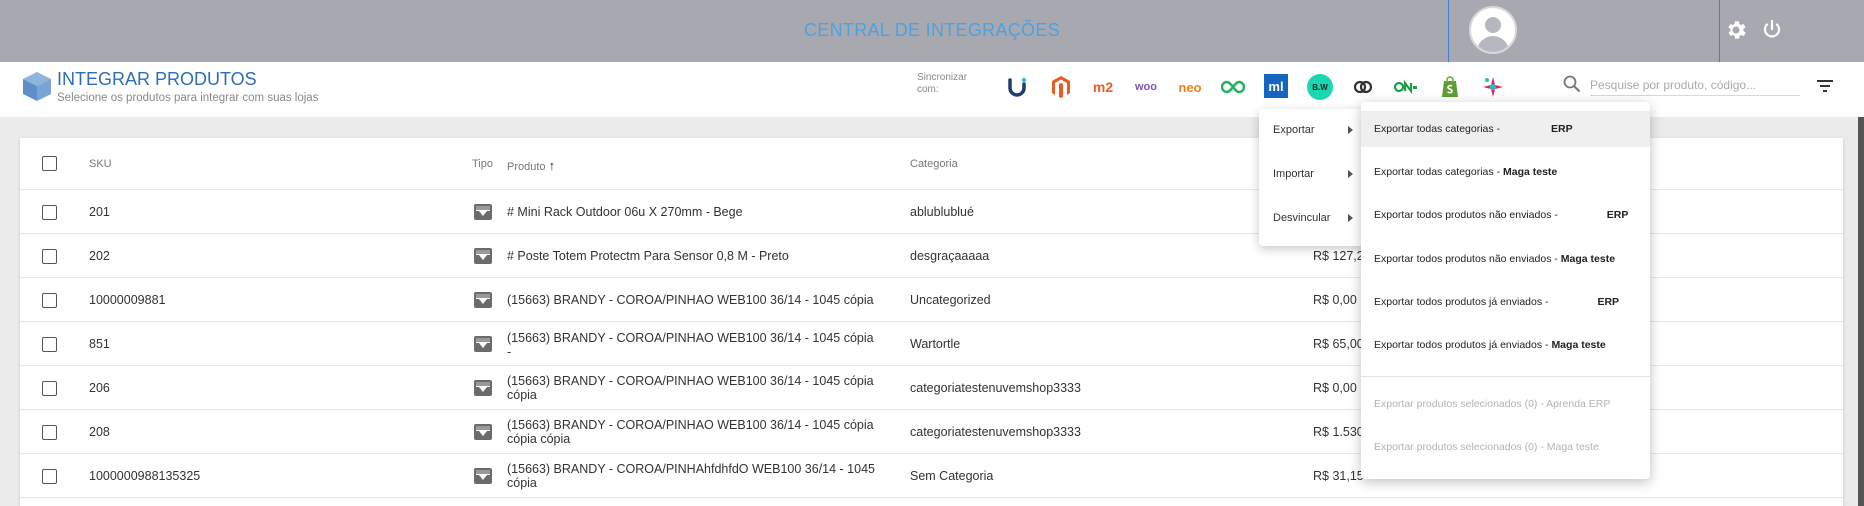 This screenshot has width=1864, height=506. What do you see at coordinates (49, 163) in the screenshot?
I see `select-all-checkbox` at bounding box center [49, 163].